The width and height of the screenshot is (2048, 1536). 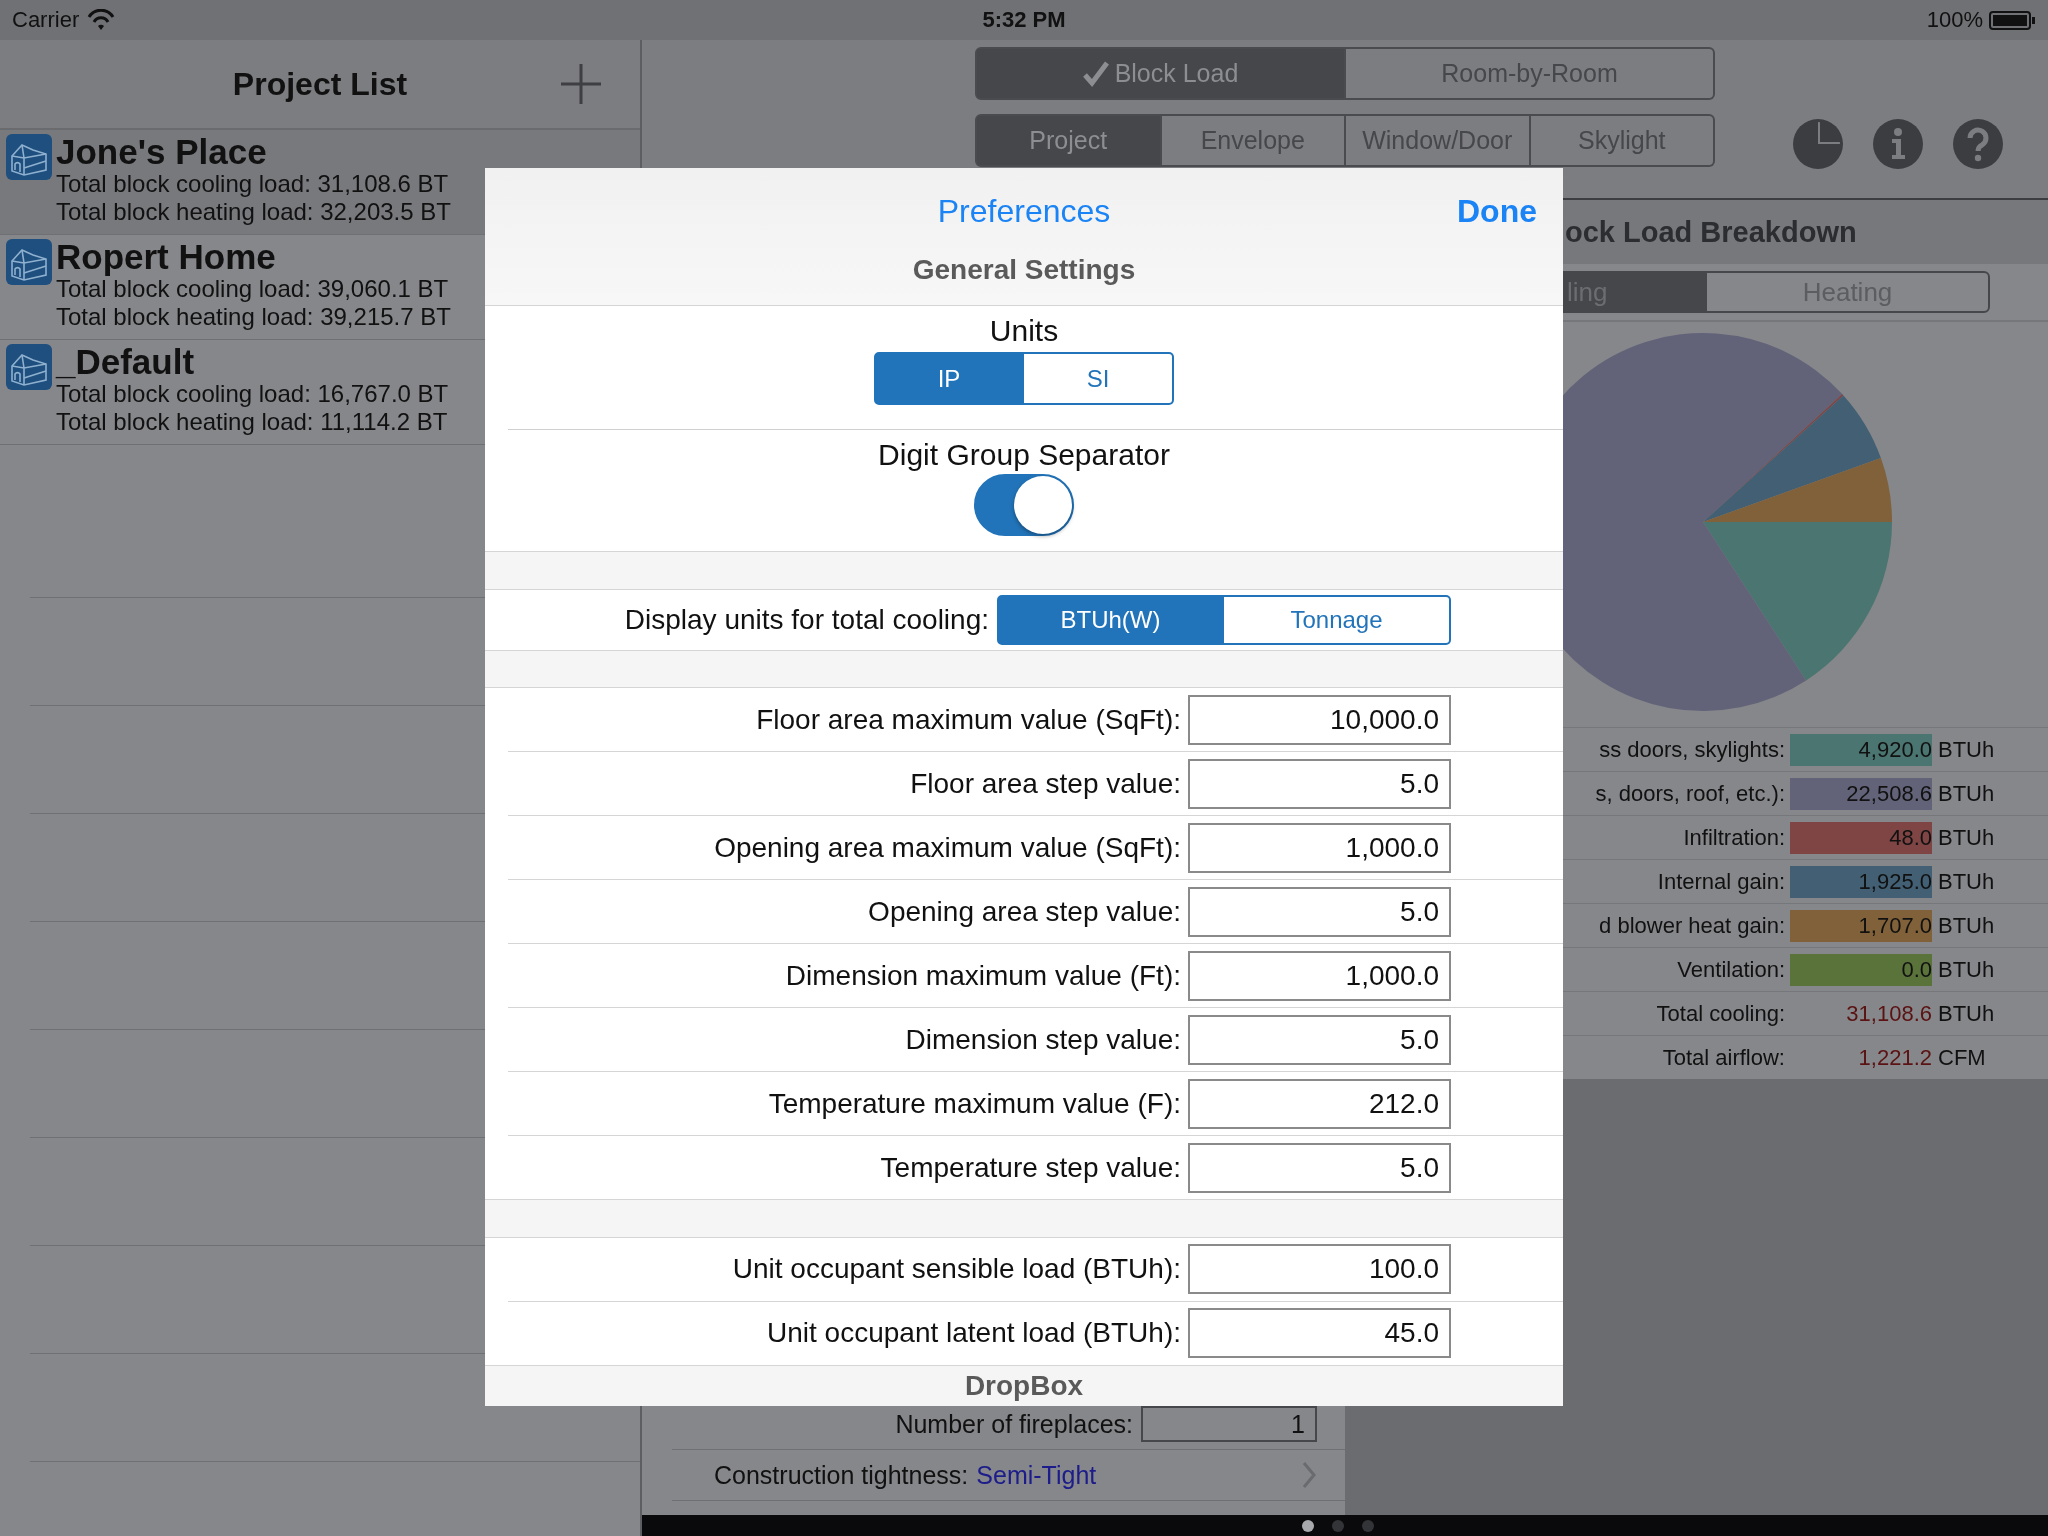 I want to click on total-value: 31,108.6, so click(x=1888, y=1013).